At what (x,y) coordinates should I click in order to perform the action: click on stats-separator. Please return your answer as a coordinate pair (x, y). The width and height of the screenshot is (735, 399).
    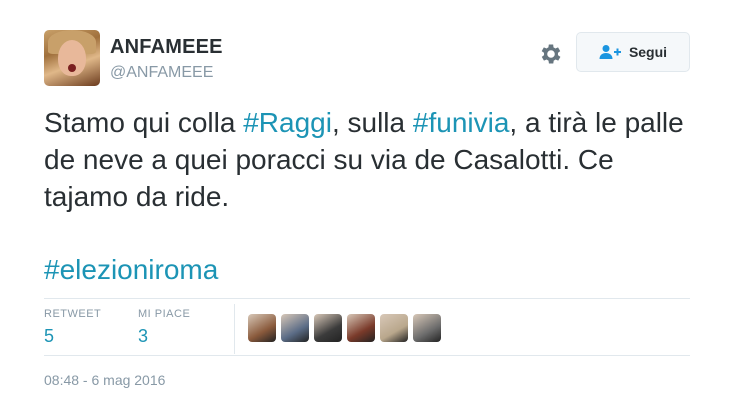
    Looking at the image, I should click on (234, 329).